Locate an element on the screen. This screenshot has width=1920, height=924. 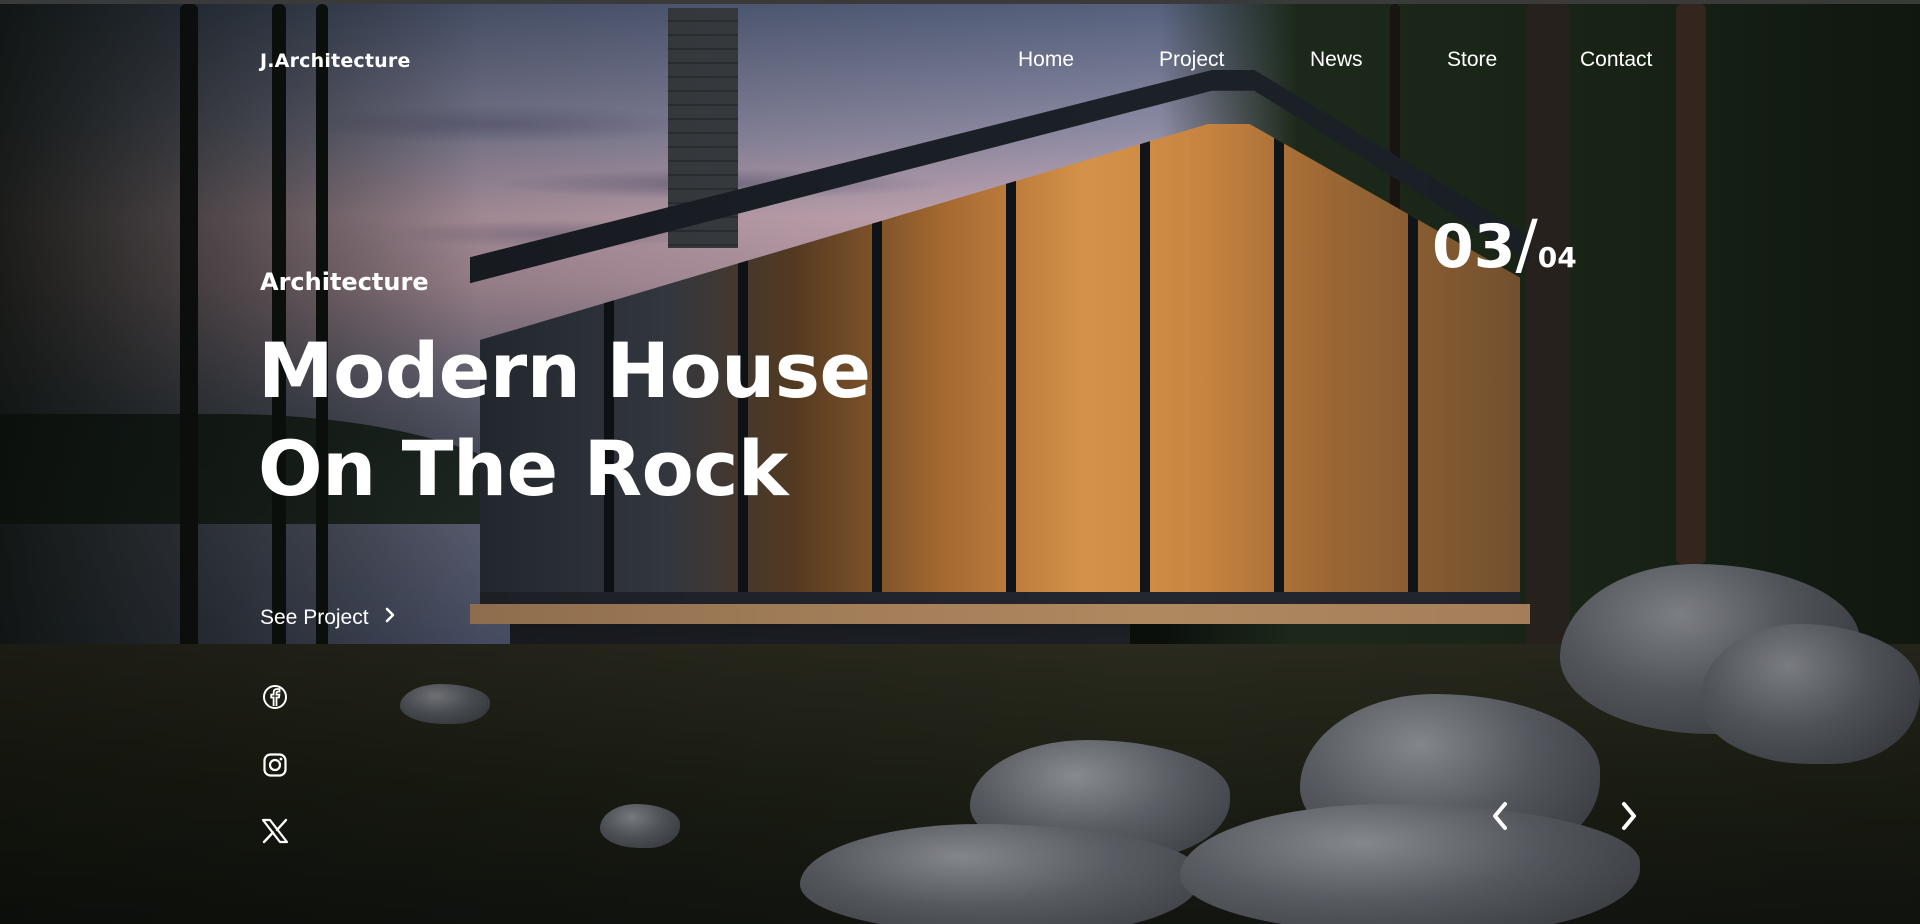
chevron-left-icon is located at coordinates (1500, 818).